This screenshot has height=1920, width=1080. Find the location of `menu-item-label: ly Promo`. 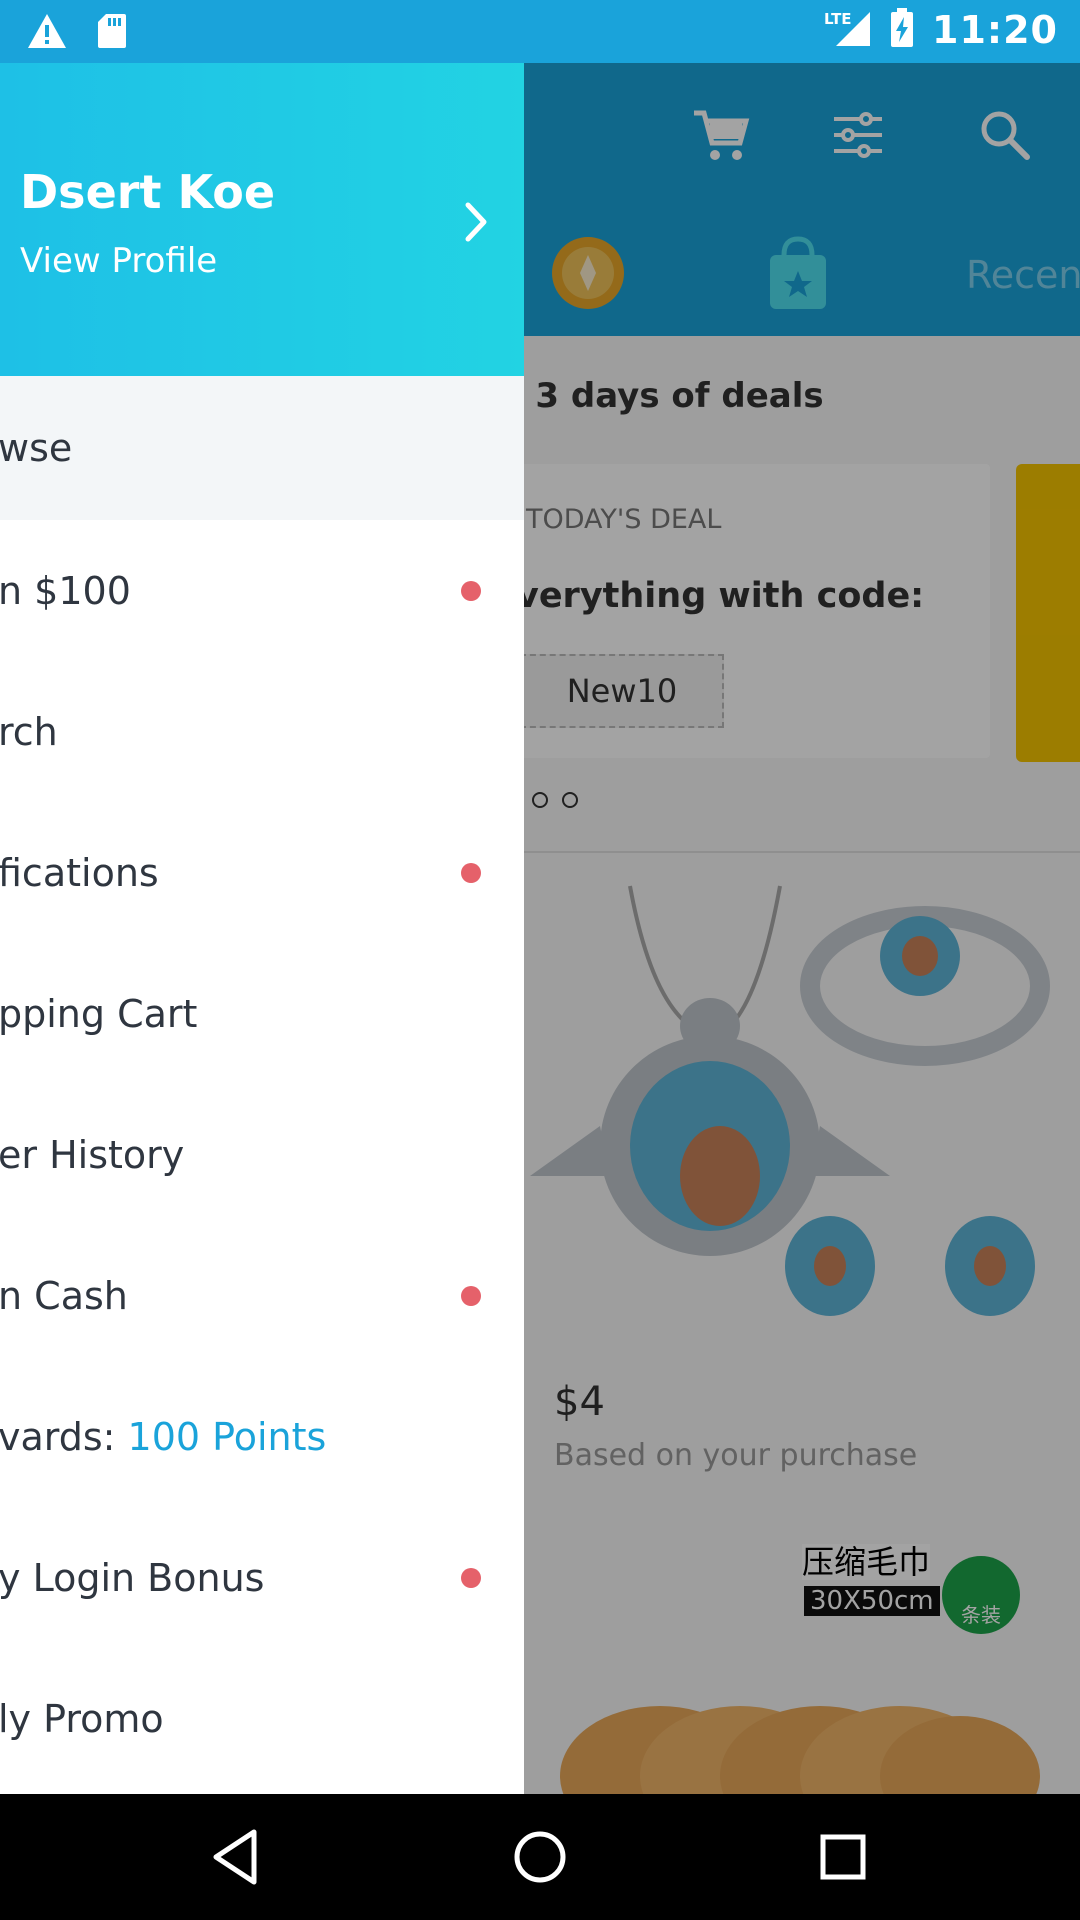

menu-item-label: ly Promo is located at coordinates (82, 1718).